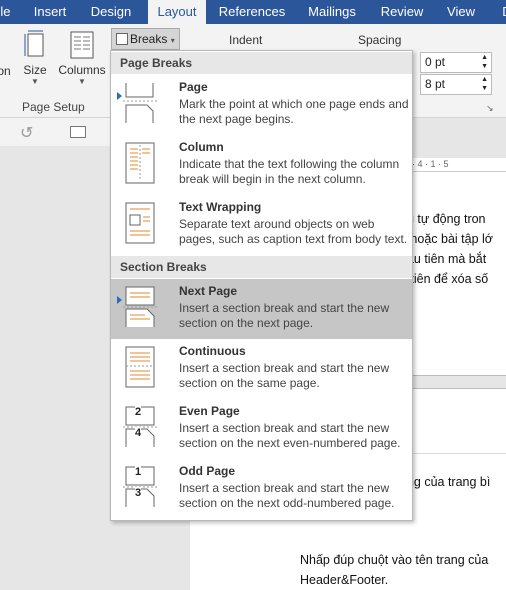 The image size is (506, 590). What do you see at coordinates (261, 267) in the screenshot?
I see `section-breaks-header: Section Breaks` at bounding box center [261, 267].